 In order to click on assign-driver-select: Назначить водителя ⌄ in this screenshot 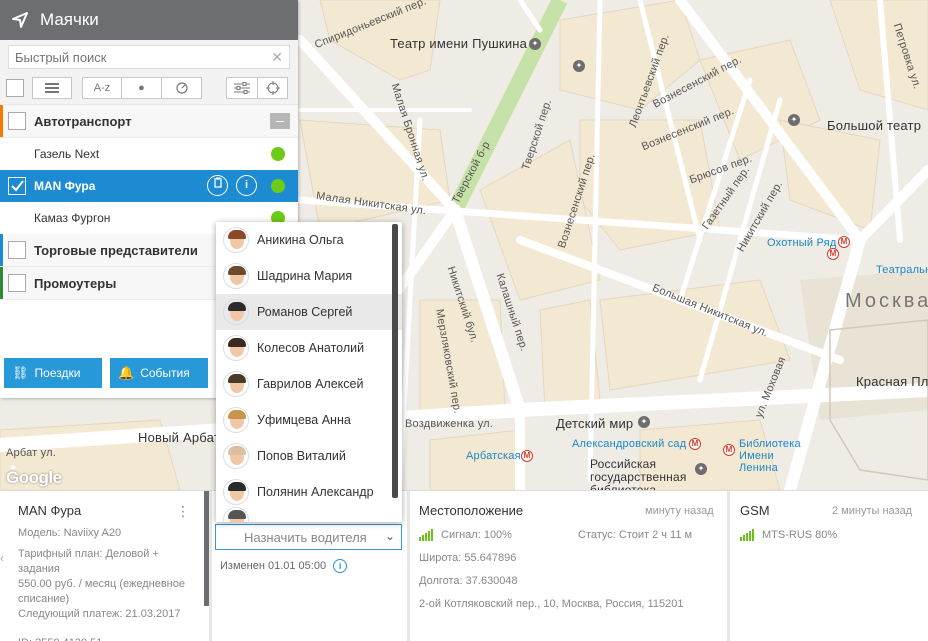, I will do `click(308, 537)`.